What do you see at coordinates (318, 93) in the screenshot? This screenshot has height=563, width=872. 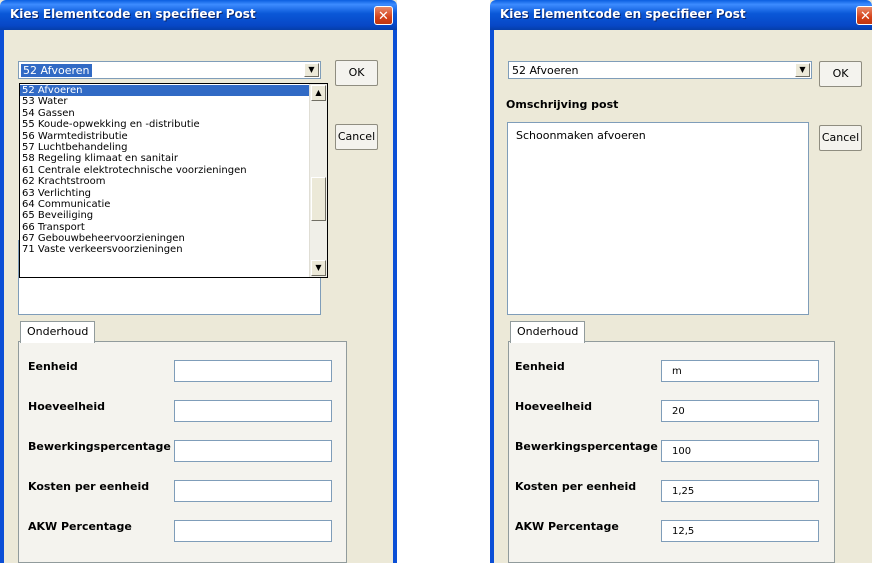 I see `scroll-up-icon: ▲` at bounding box center [318, 93].